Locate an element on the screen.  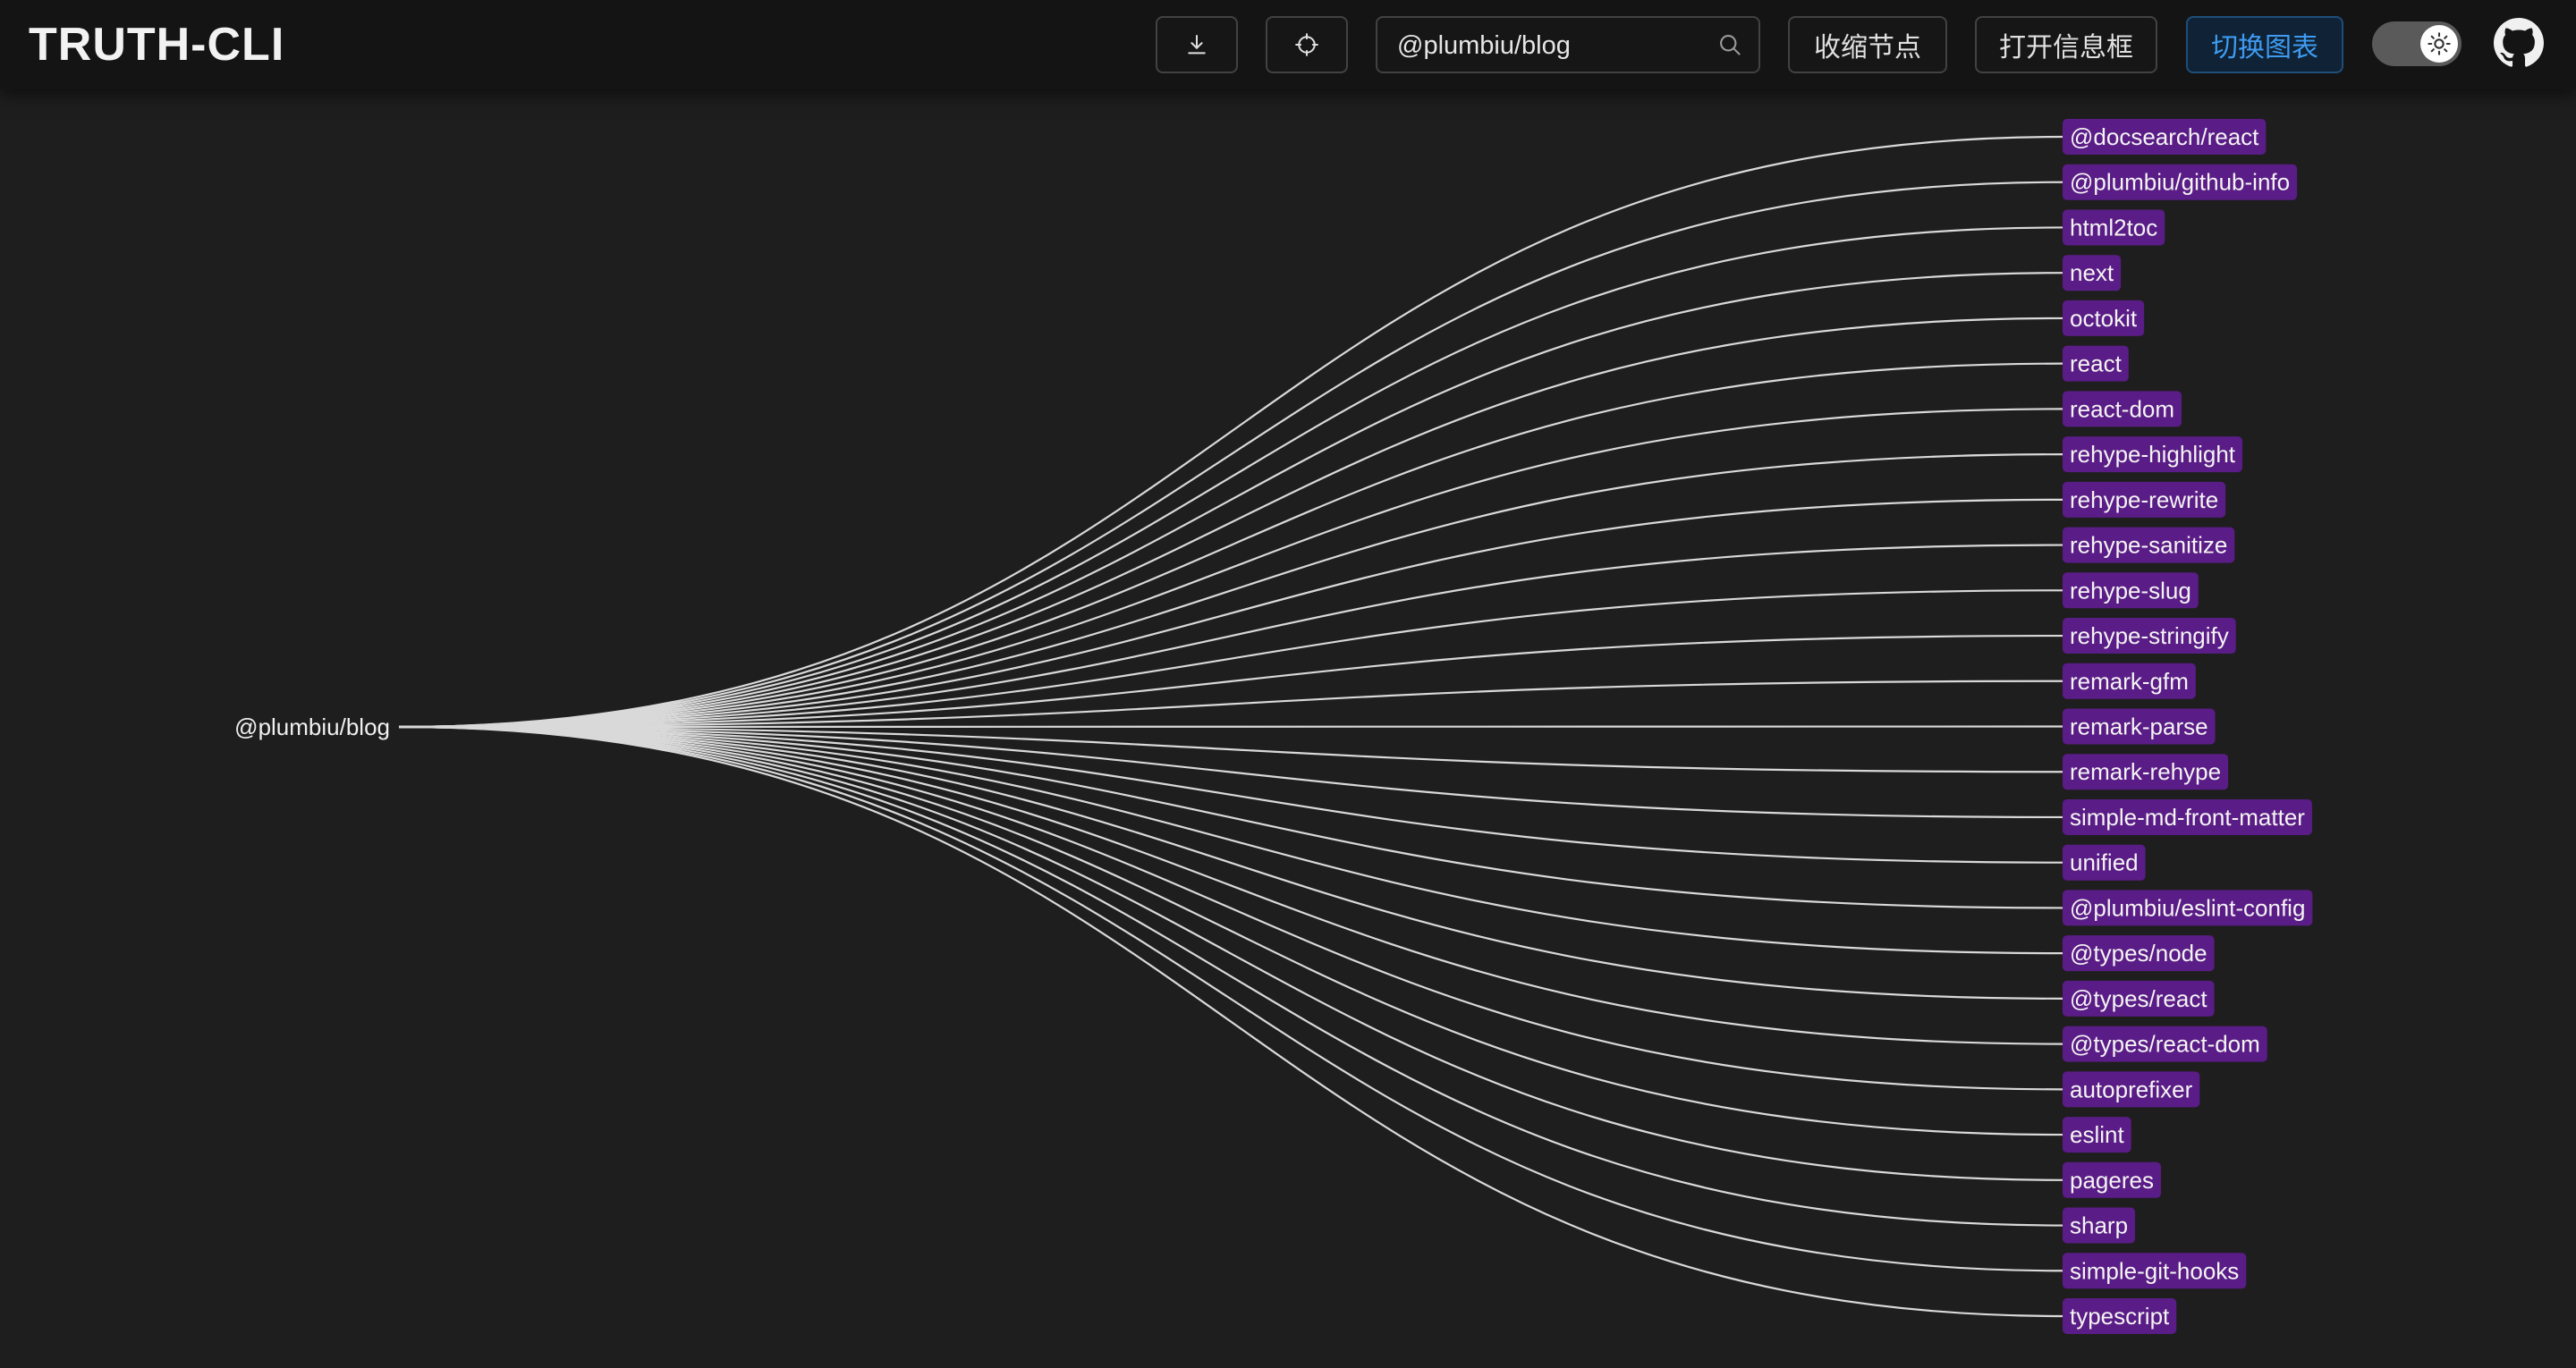
leaf-node-label: rehype-highlight is located at coordinates (2153, 455).